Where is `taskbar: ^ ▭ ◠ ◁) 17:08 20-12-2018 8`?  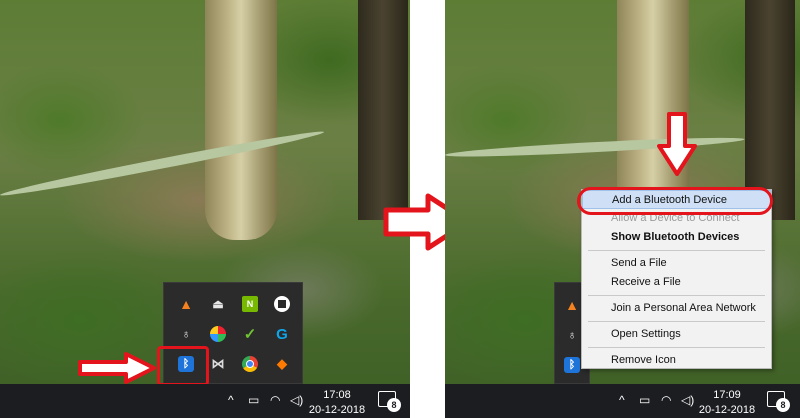
taskbar: ^ ▭ ◠ ◁) 17:08 20-12-2018 8 is located at coordinates (205, 401).